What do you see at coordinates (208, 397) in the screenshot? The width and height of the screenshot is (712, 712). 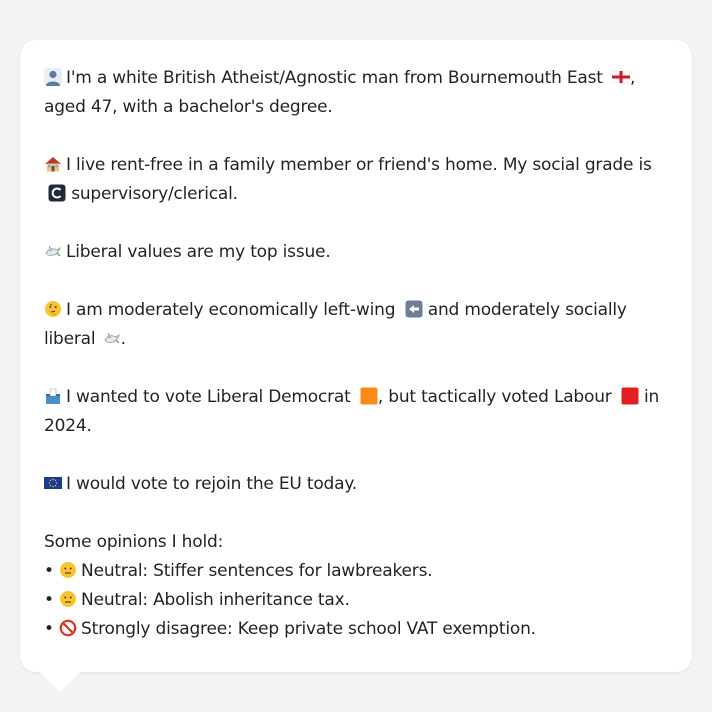 I see `vote-preference-text: I wanted to vote Liberal Democrat` at bounding box center [208, 397].